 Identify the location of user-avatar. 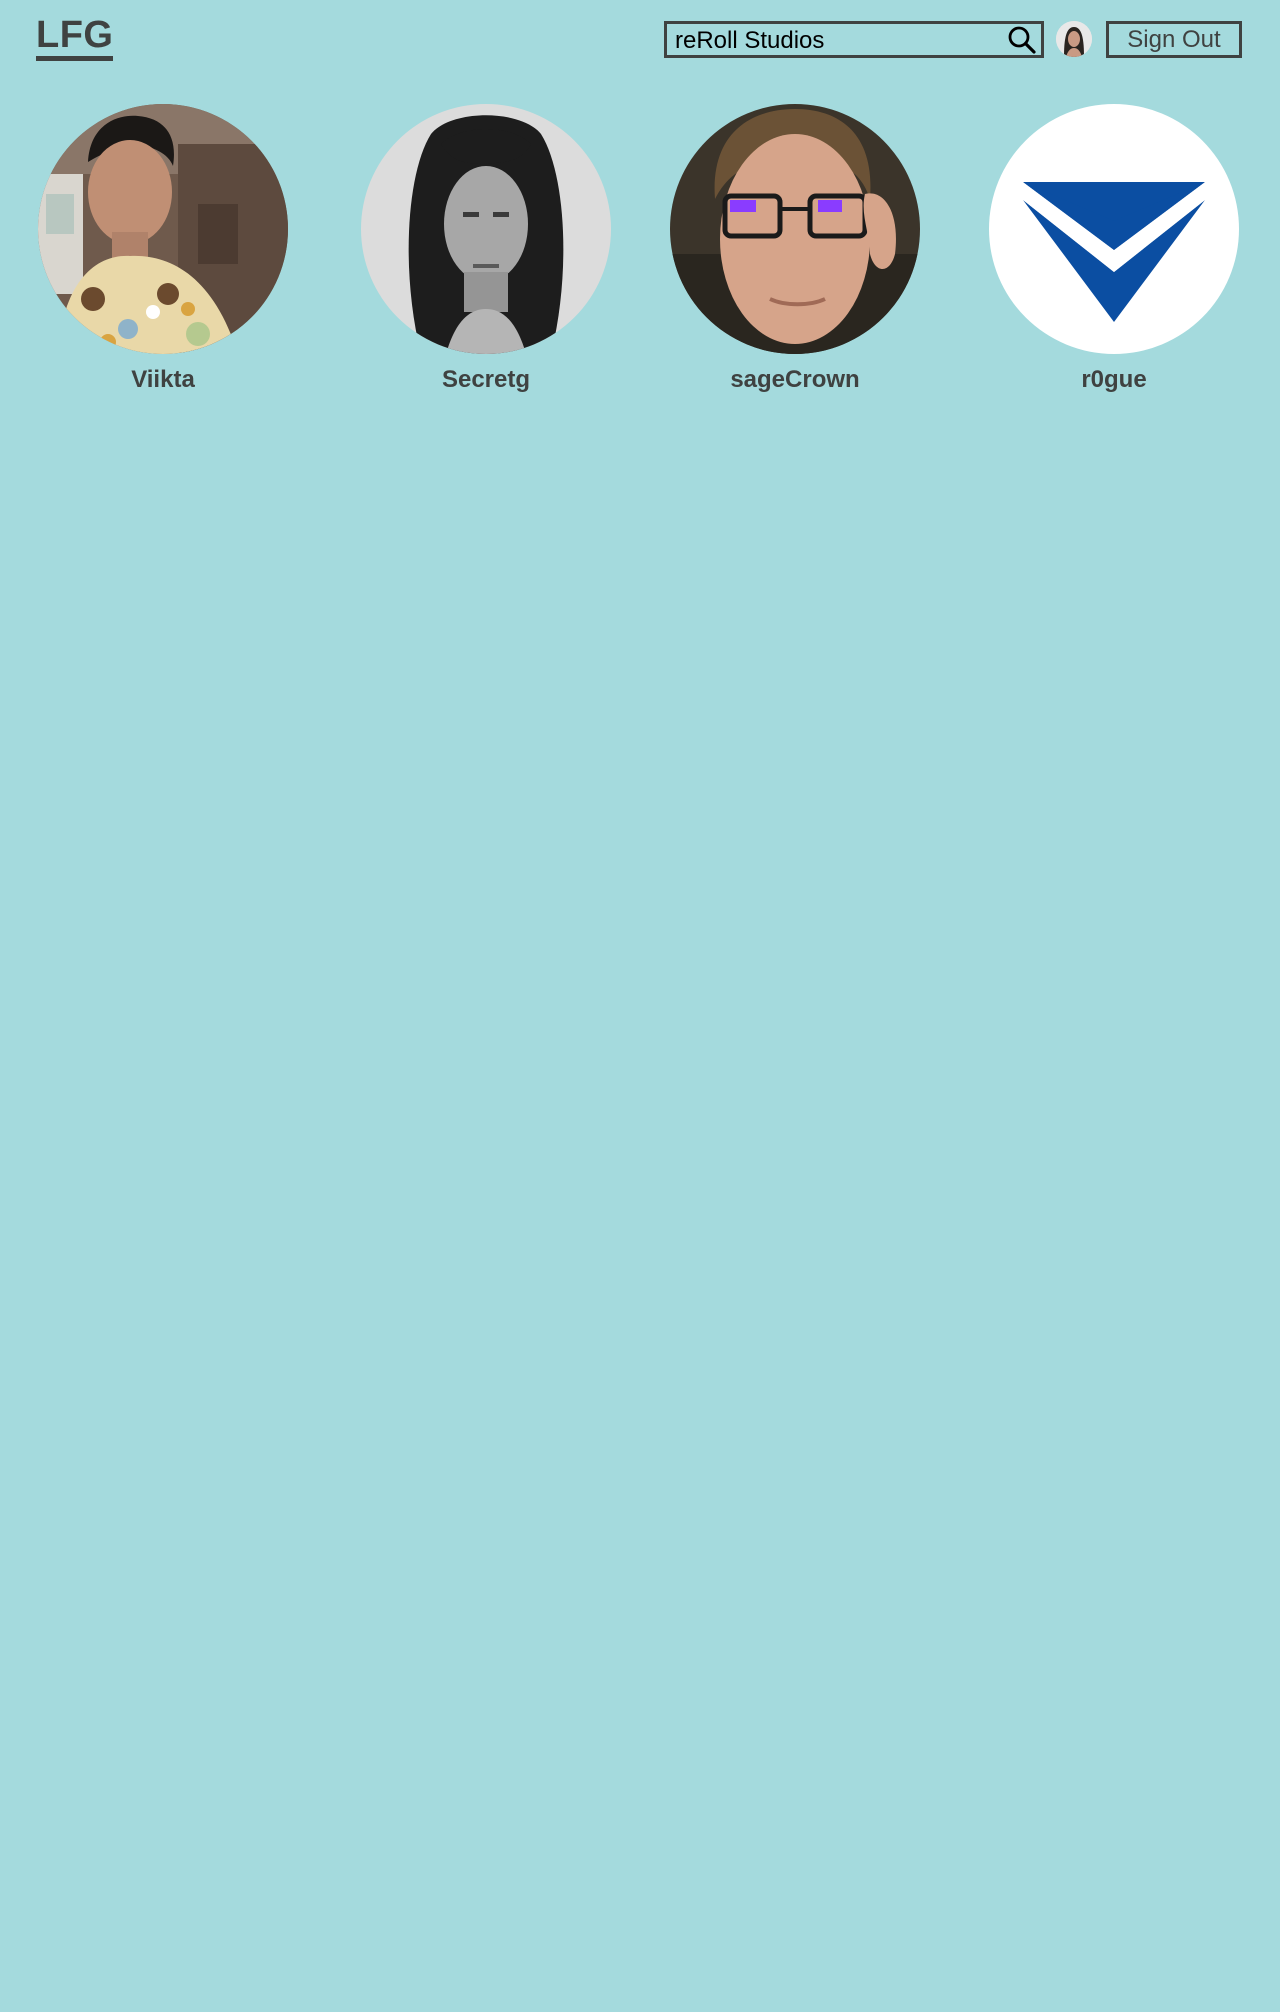
(1074, 39).